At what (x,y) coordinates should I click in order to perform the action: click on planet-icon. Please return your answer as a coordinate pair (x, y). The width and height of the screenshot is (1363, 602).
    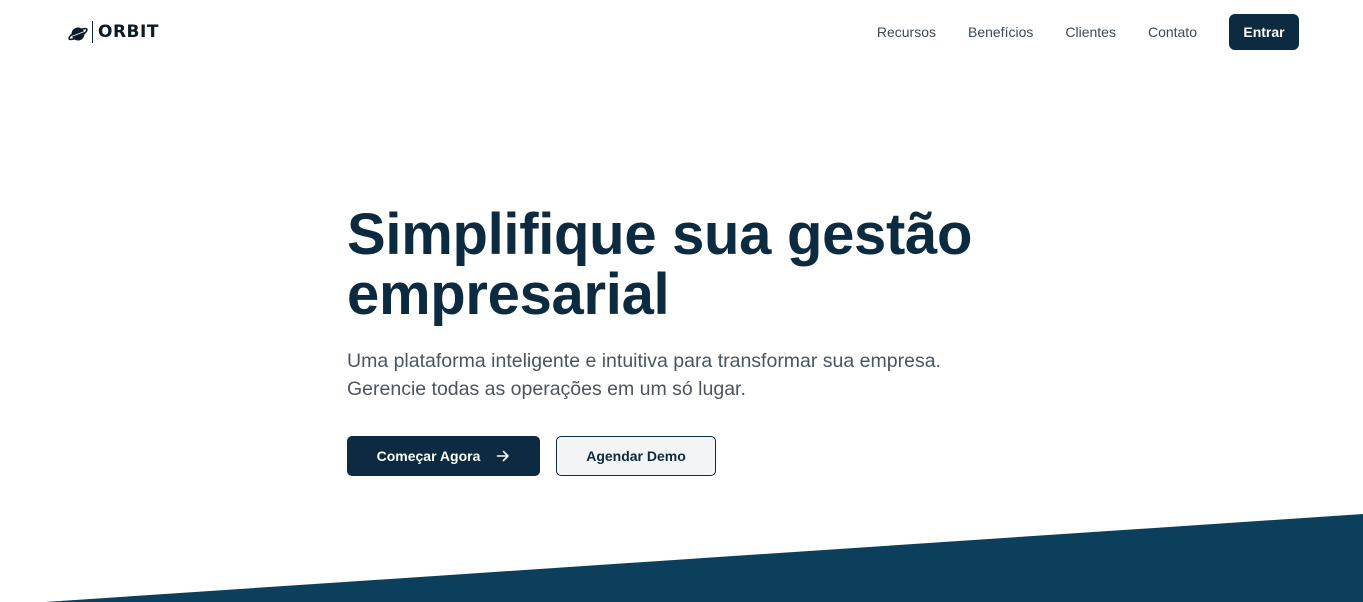
    Looking at the image, I should click on (78, 33).